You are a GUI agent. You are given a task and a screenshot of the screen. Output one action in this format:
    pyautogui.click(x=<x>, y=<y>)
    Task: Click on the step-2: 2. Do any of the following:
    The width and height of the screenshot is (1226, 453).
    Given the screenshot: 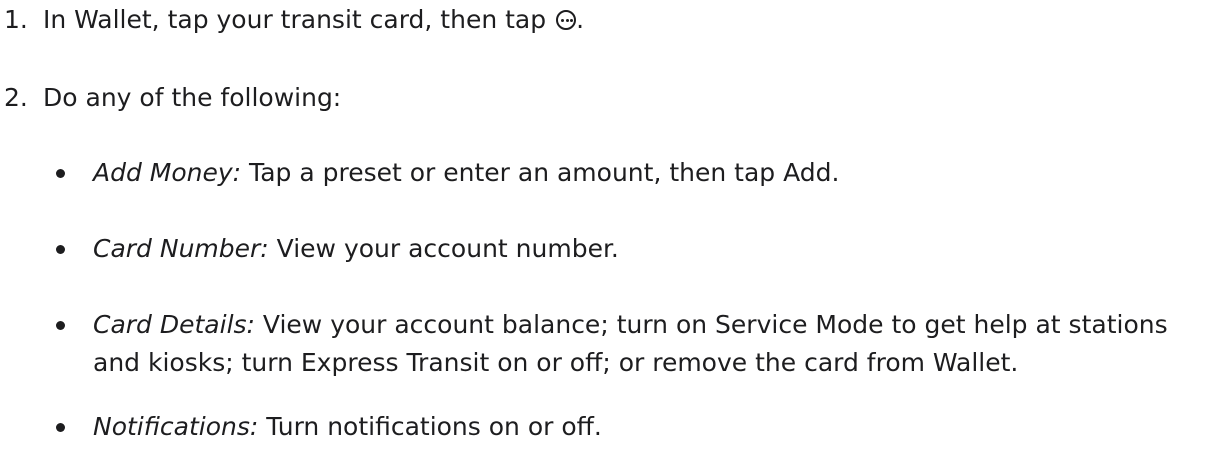 What is the action you would take?
    pyautogui.click(x=170, y=98)
    